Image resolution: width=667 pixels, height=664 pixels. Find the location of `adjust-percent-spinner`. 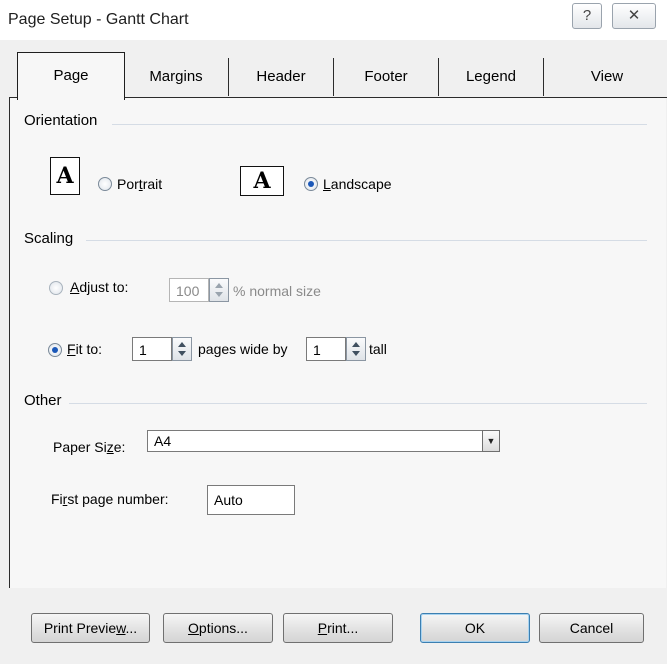

adjust-percent-spinner is located at coordinates (219, 290).